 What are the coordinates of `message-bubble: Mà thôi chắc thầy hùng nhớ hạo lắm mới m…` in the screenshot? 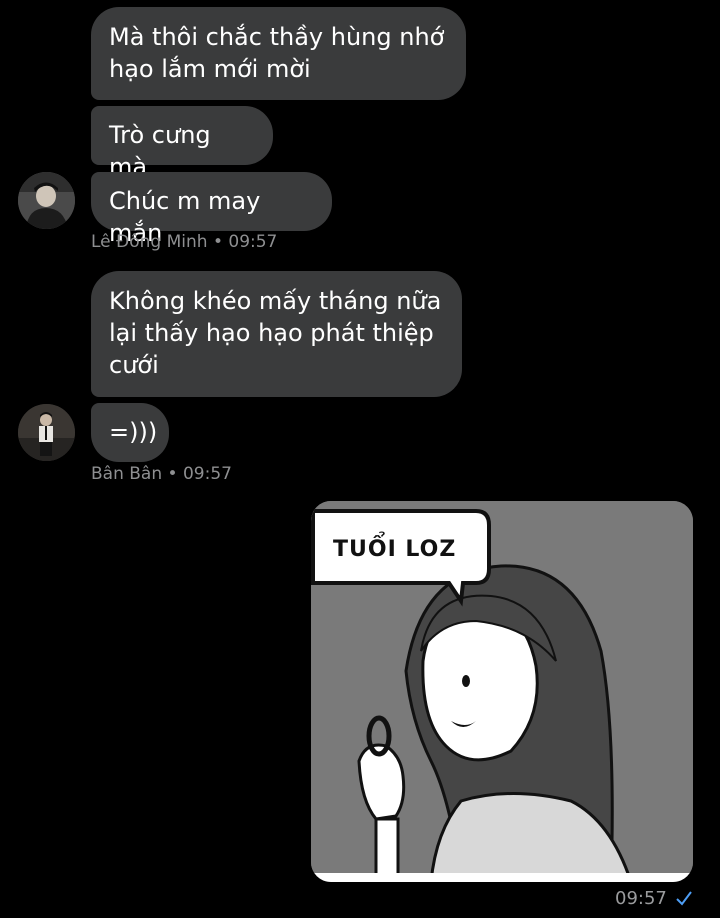 It's located at (278, 53).